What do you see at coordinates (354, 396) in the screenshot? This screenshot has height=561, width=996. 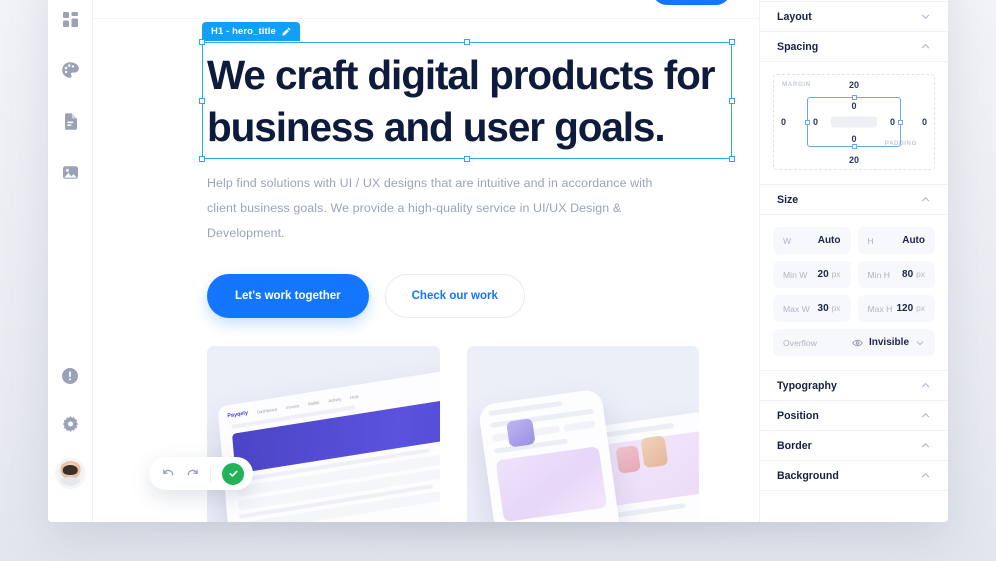 I see `mockup-nav-item: Help` at bounding box center [354, 396].